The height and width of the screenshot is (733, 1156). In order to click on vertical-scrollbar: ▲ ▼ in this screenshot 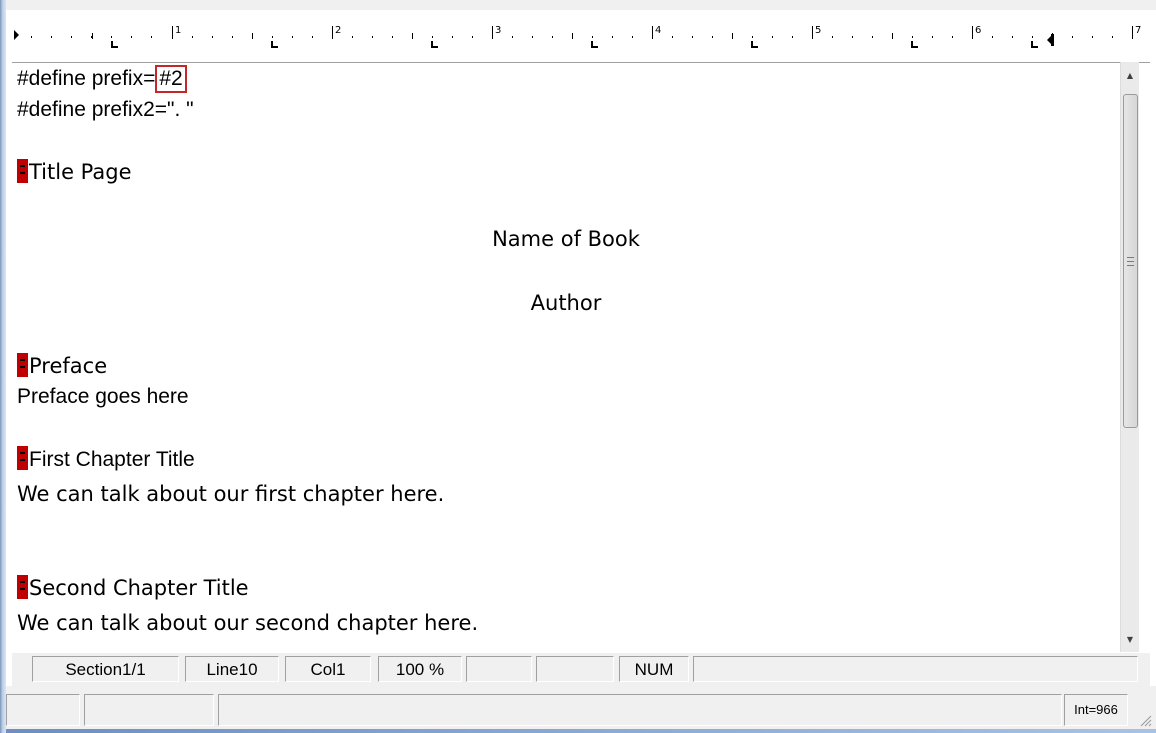, I will do `click(1129, 357)`.